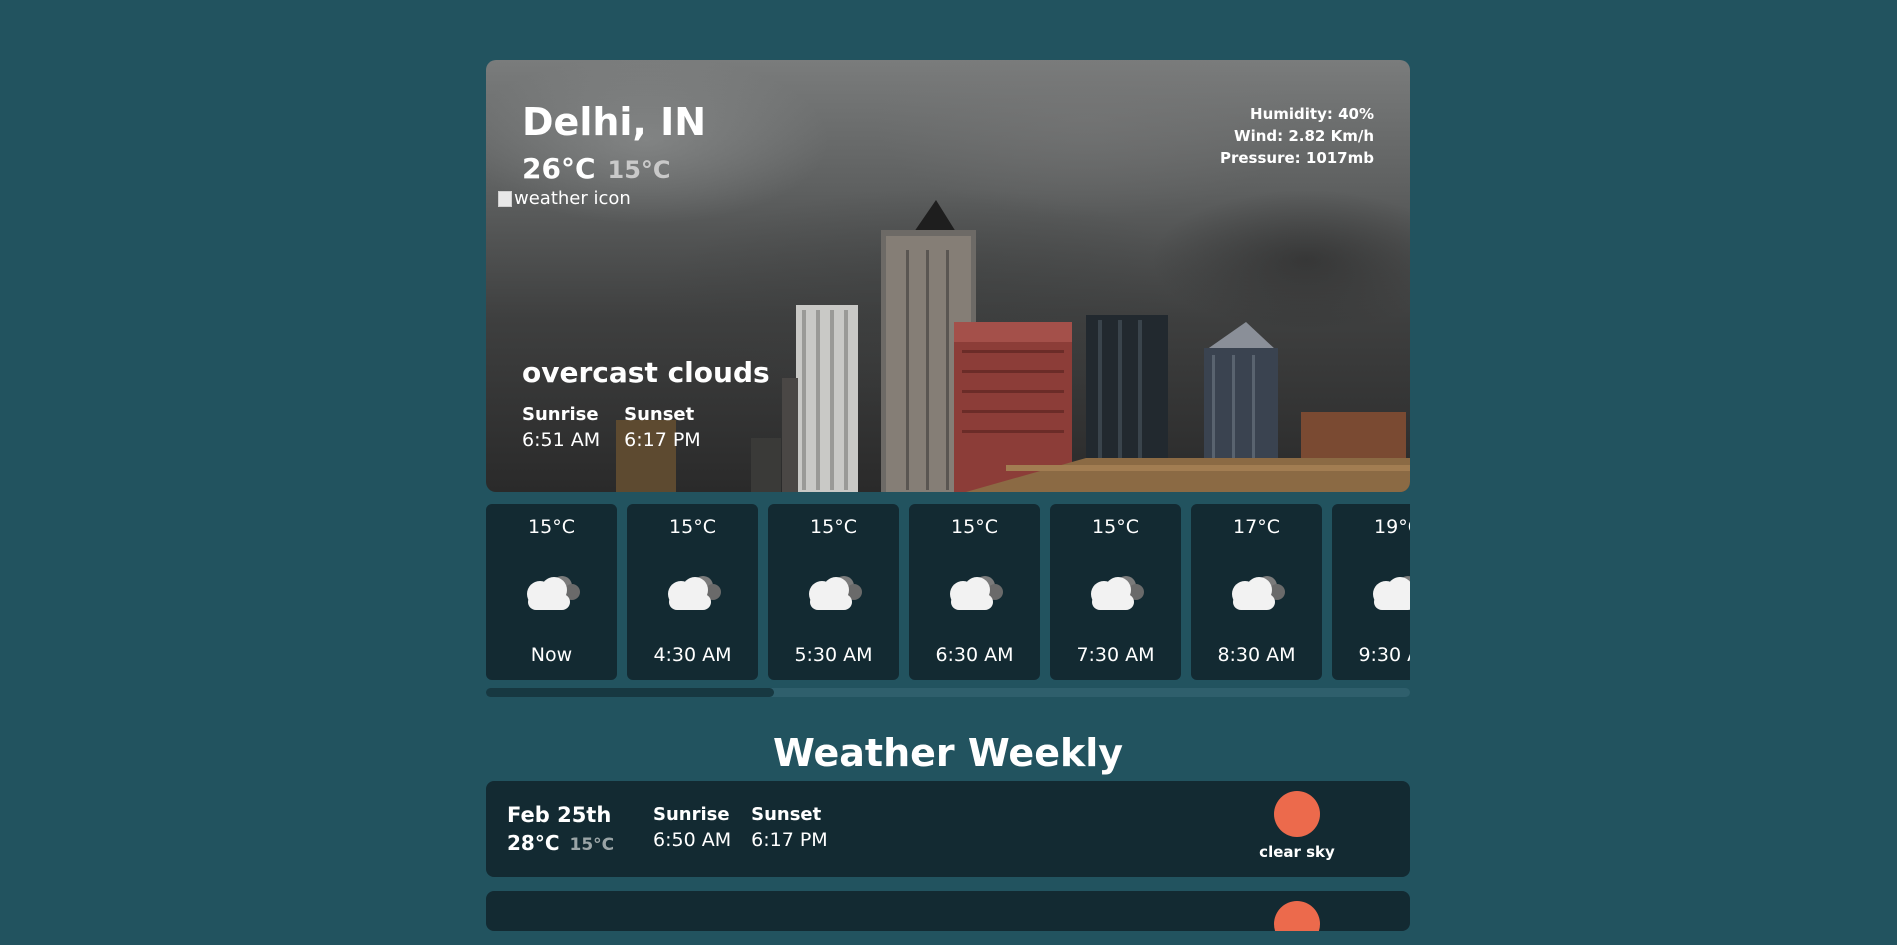  What do you see at coordinates (559, 168) in the screenshot?
I see `current-temp-max: 26°C` at bounding box center [559, 168].